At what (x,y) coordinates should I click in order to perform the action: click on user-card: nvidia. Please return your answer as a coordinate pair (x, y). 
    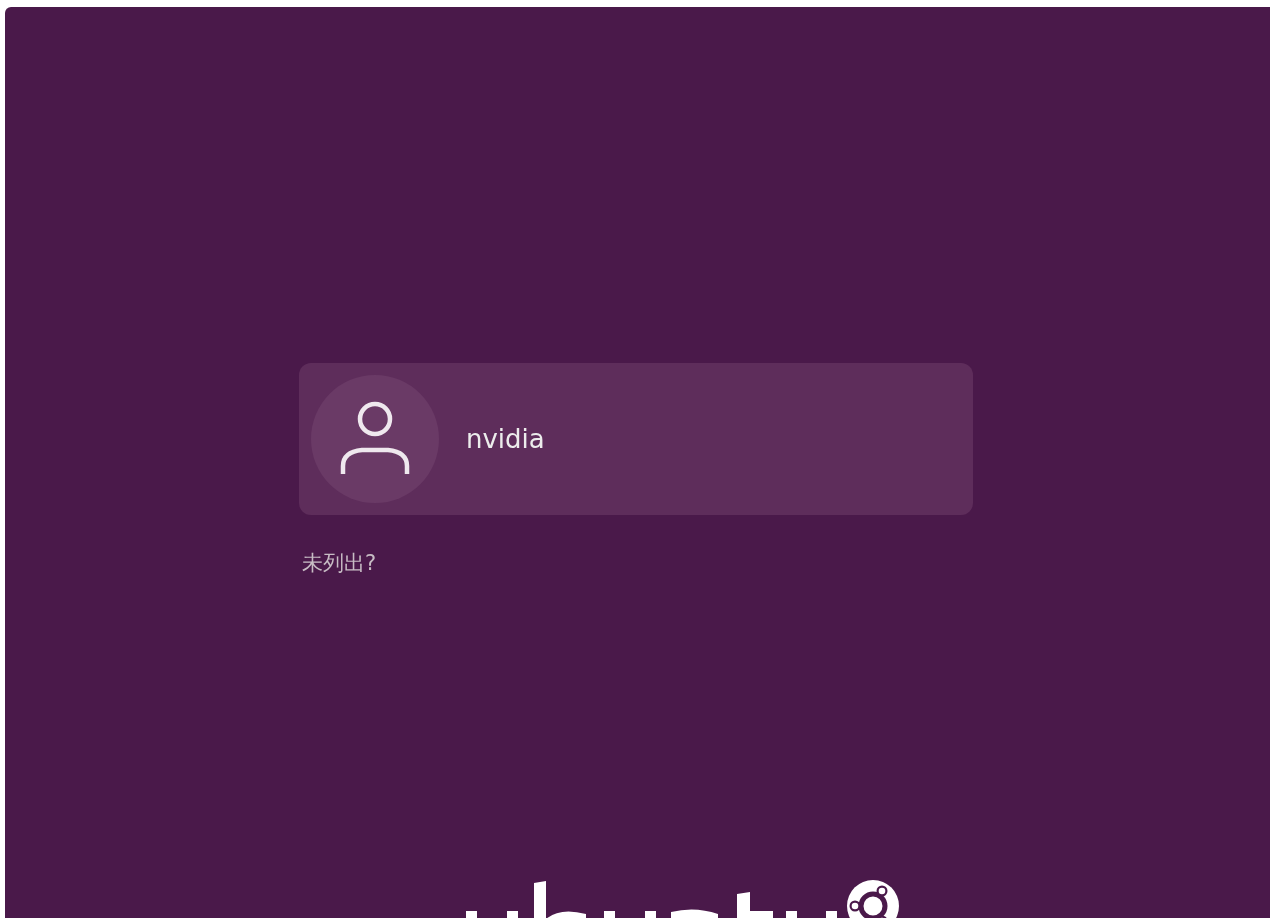
    Looking at the image, I should click on (636, 439).